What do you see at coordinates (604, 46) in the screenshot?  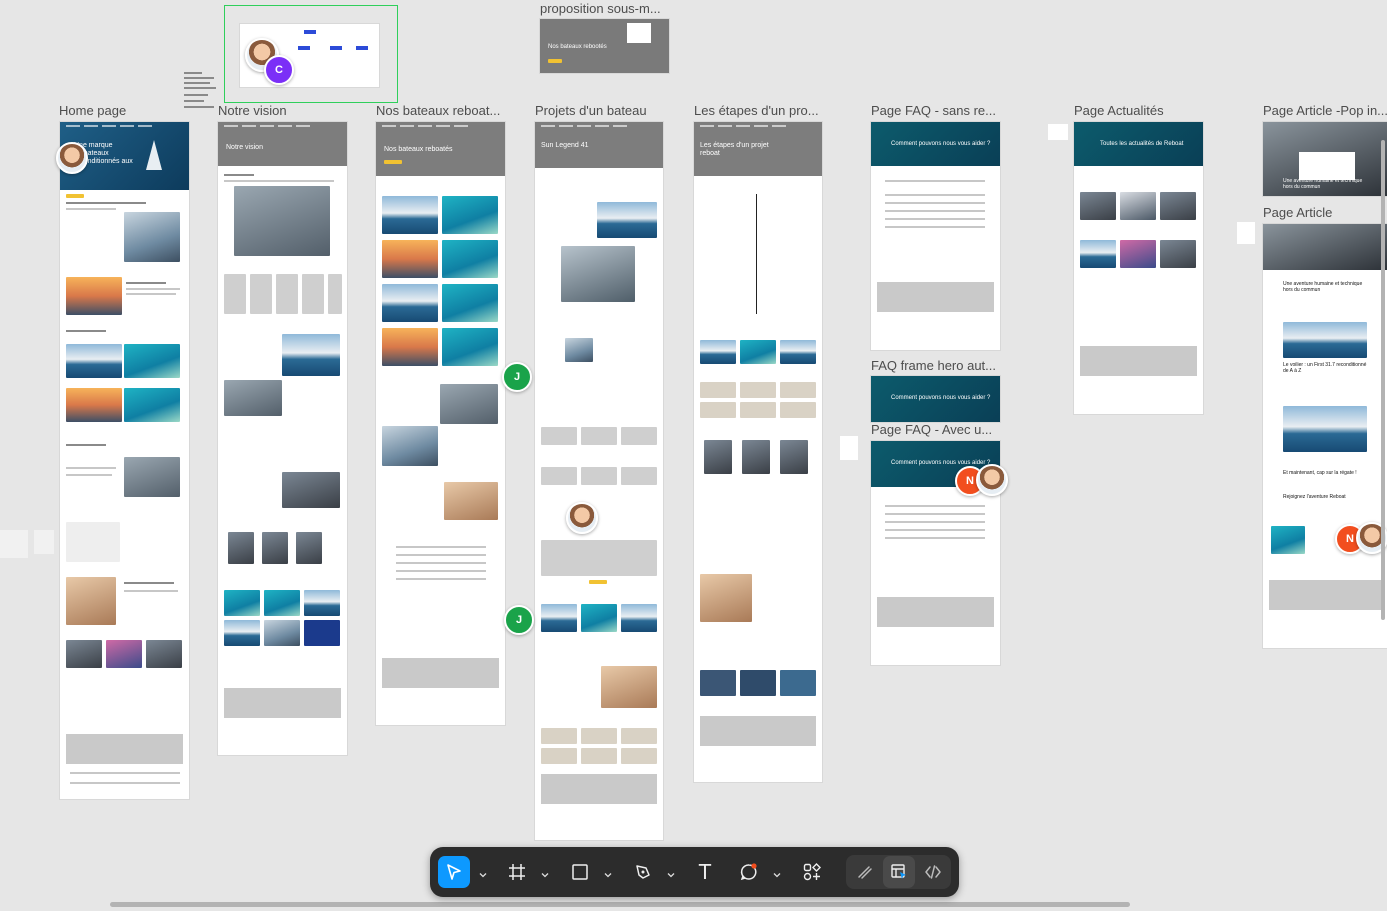 I see `frame-proposition: Nos bateaux rebootés` at bounding box center [604, 46].